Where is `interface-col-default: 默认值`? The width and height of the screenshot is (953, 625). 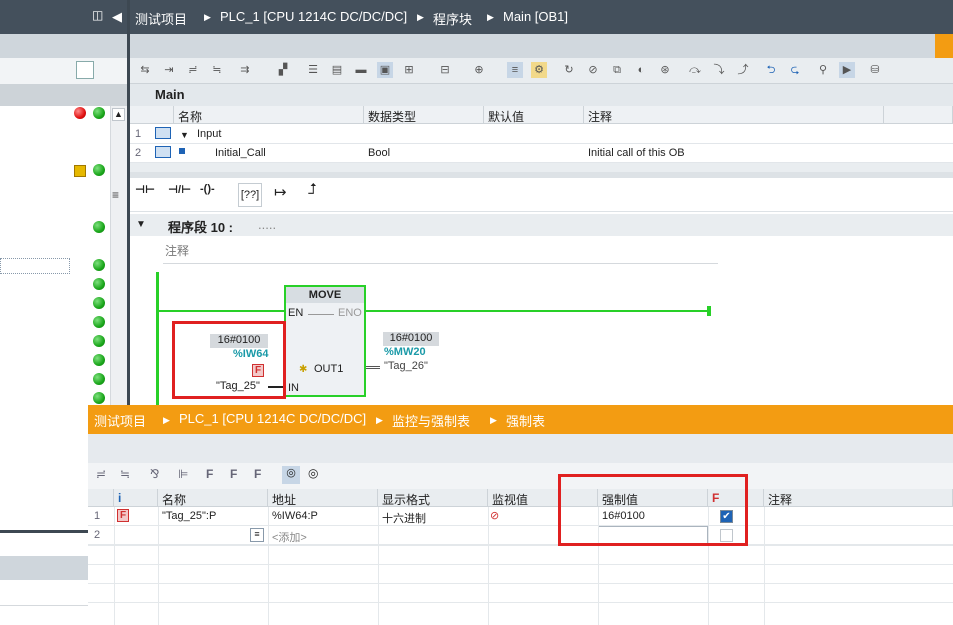
interface-col-default: 默认值 is located at coordinates (534, 115).